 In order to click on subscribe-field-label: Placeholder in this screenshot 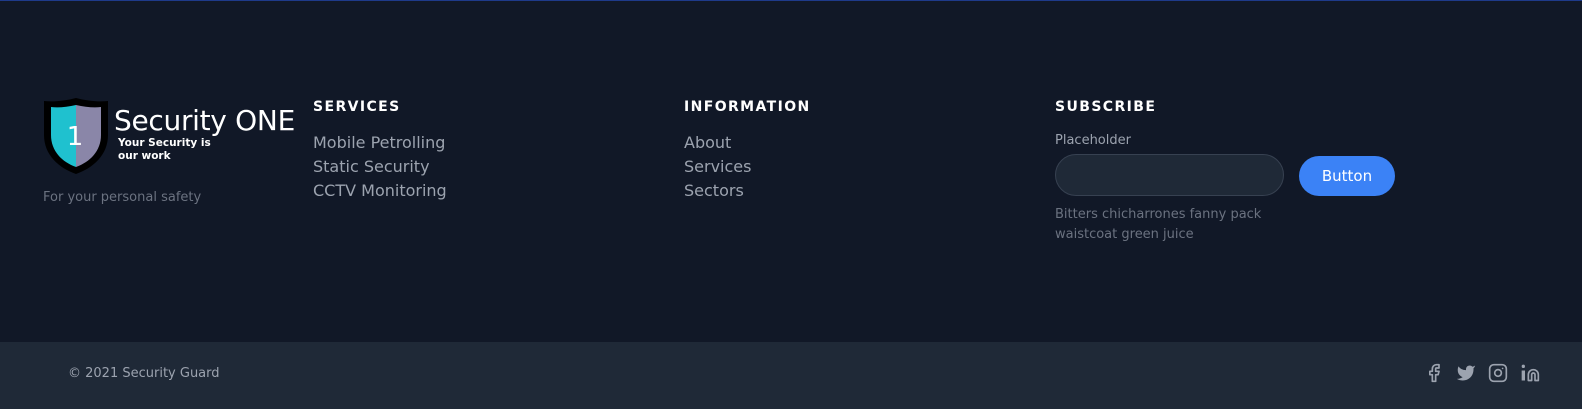, I will do `click(1093, 140)`.